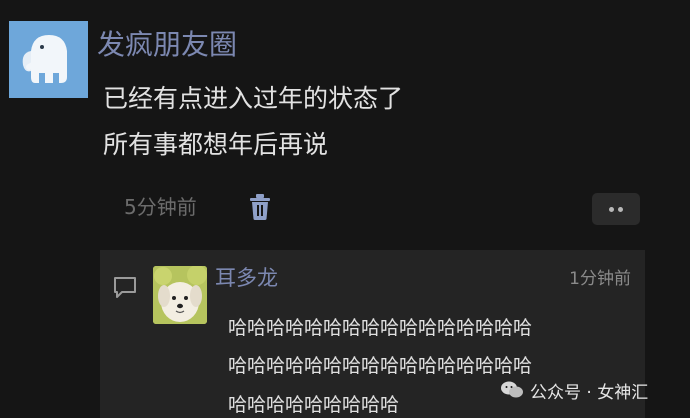 Image resolution: width=690 pixels, height=418 pixels. Describe the element at coordinates (512, 390) in the screenshot. I see `wechat-icon` at that location.